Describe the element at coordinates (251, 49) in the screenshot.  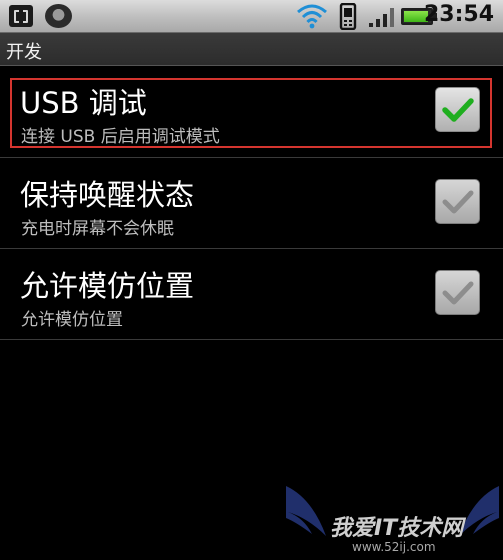
I see `title-bar: 开发` at that location.